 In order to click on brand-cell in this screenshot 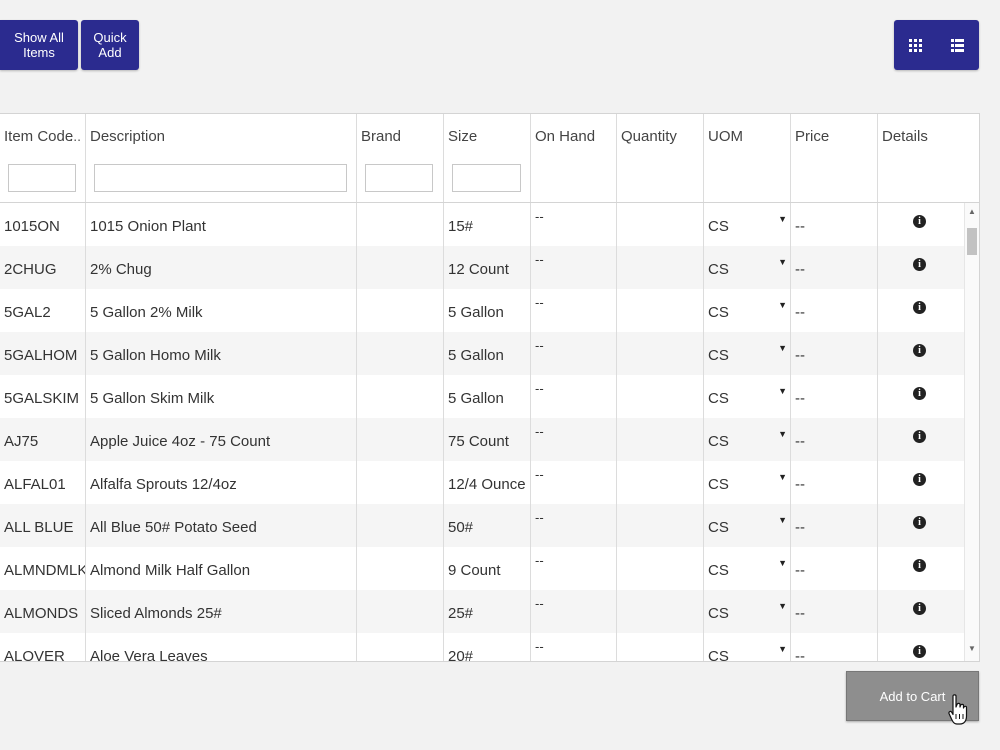, I will do `click(400, 482)`.